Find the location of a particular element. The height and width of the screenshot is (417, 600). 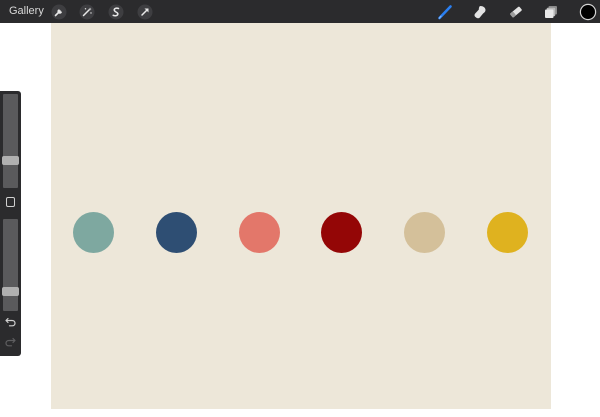

brush-size-slider is located at coordinates (10, 141).